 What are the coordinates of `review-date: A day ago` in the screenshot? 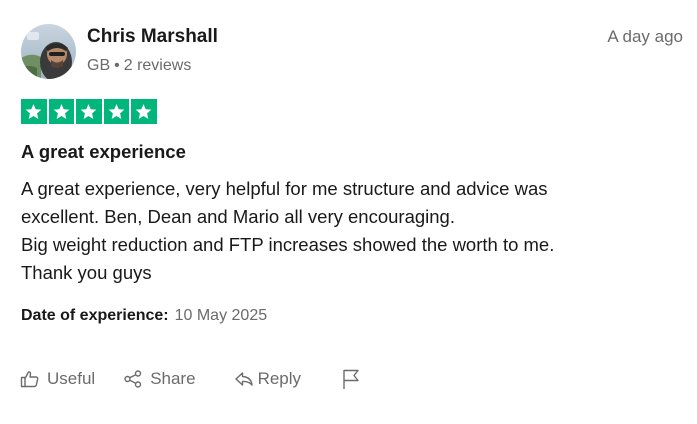 It's located at (645, 36).